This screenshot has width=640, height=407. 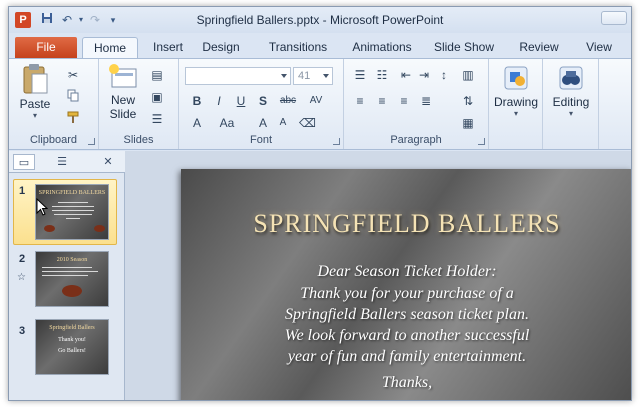 I want to click on reset-icon: ▣, so click(x=157, y=97).